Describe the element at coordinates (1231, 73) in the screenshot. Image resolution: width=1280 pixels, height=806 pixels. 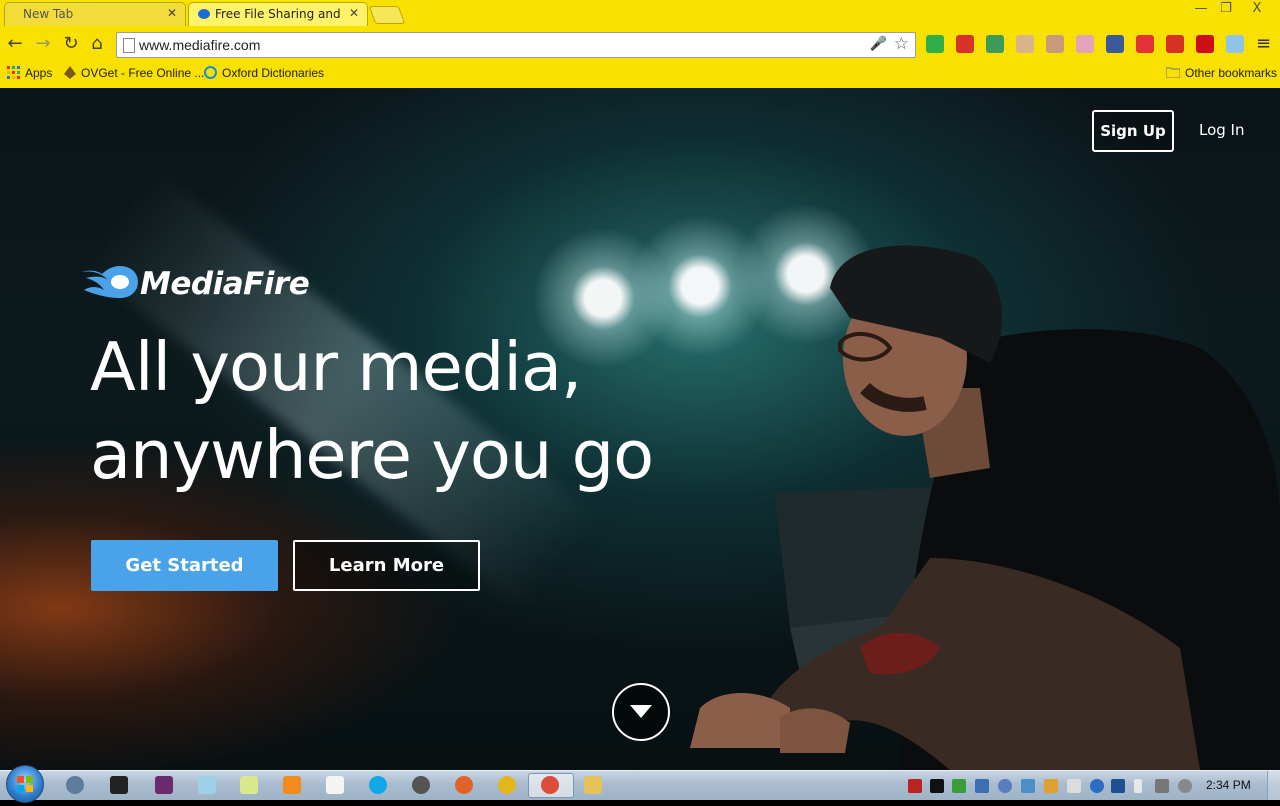
I see `bookmark-label: Other bookmarks` at that location.